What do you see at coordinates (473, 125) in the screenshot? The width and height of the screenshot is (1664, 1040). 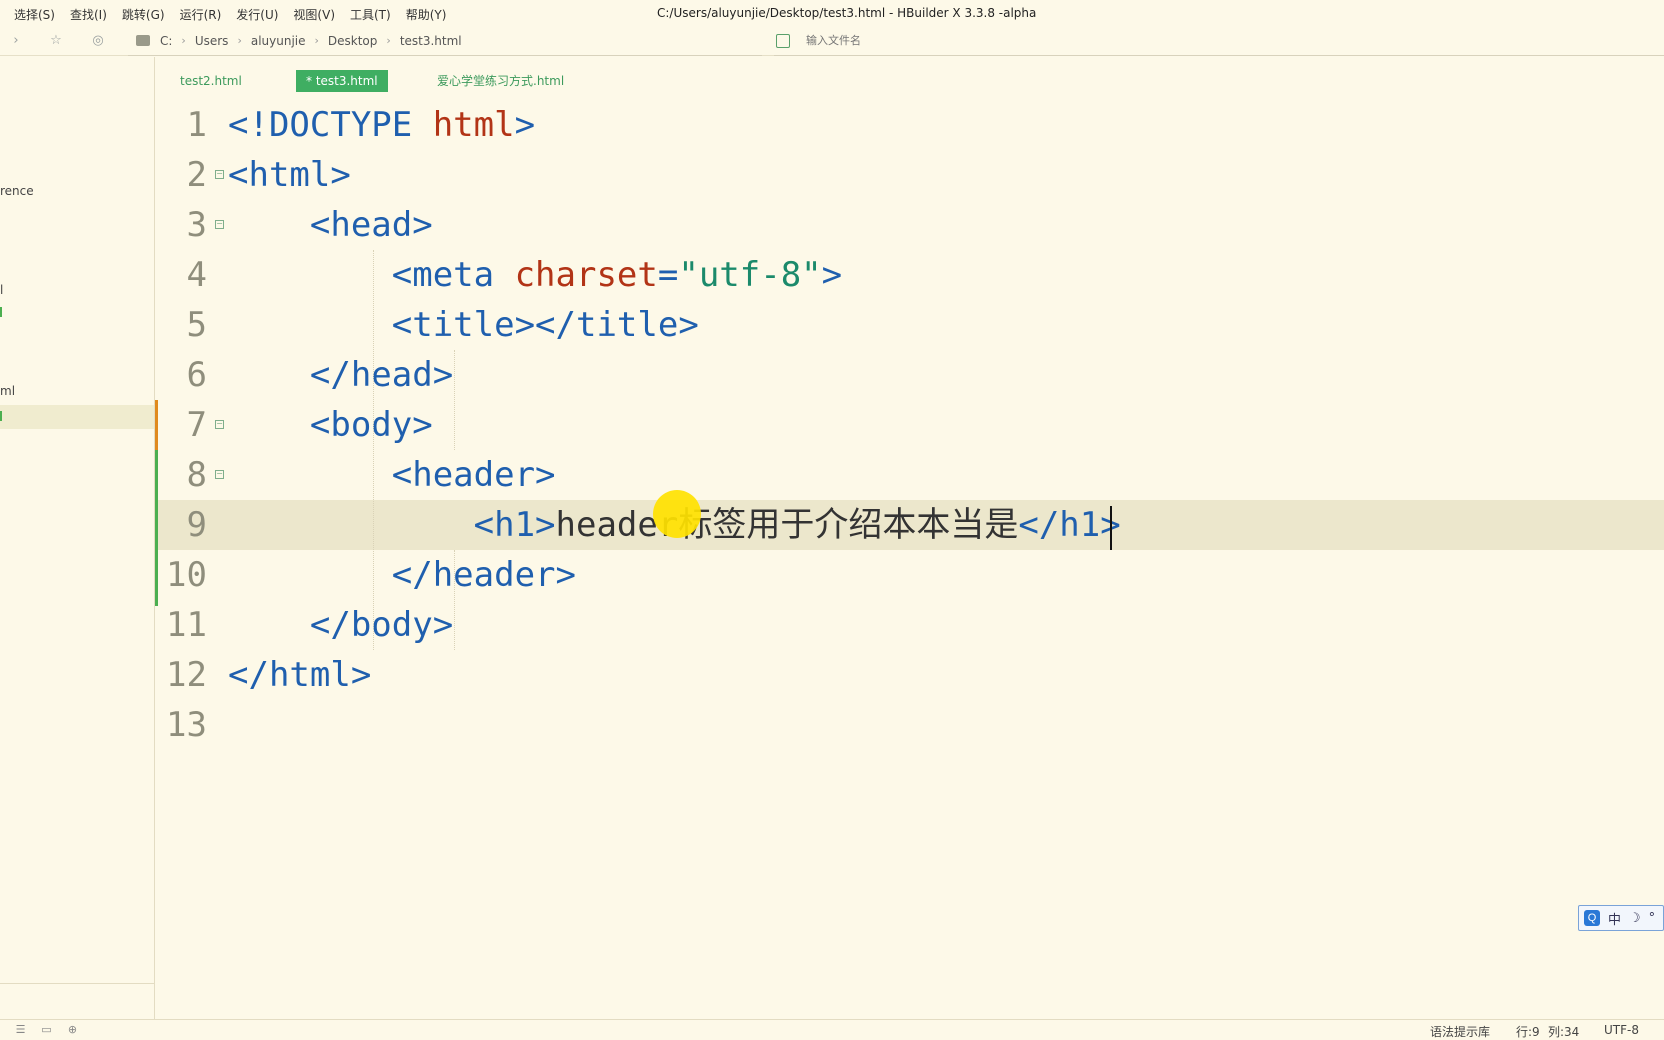 I see `code-token: html` at bounding box center [473, 125].